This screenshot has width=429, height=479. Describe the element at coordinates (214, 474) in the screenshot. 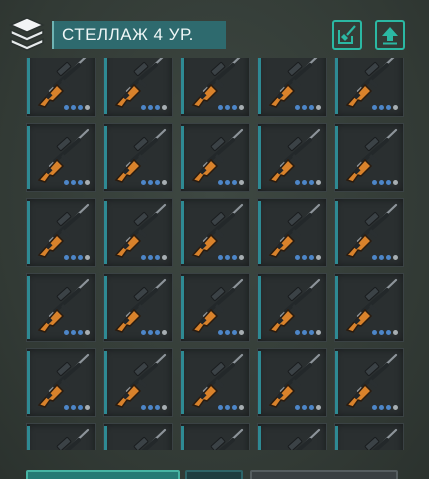

I see `dark-teal-button` at that location.